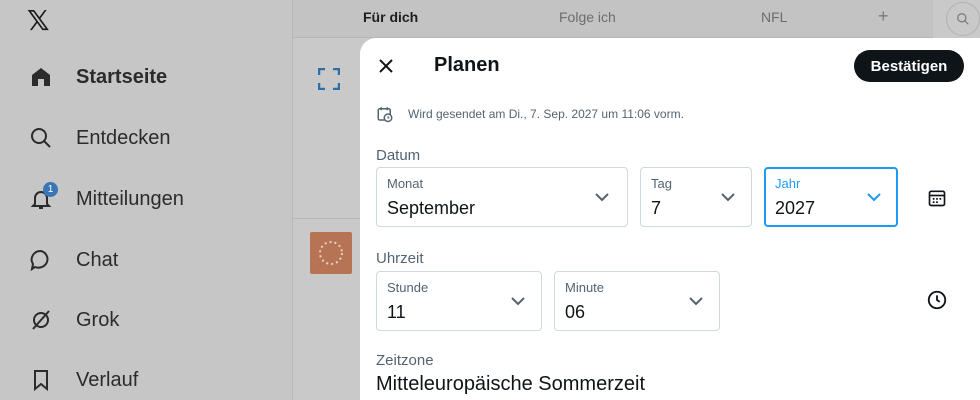  What do you see at coordinates (41, 320) in the screenshot?
I see `grok-icon` at bounding box center [41, 320].